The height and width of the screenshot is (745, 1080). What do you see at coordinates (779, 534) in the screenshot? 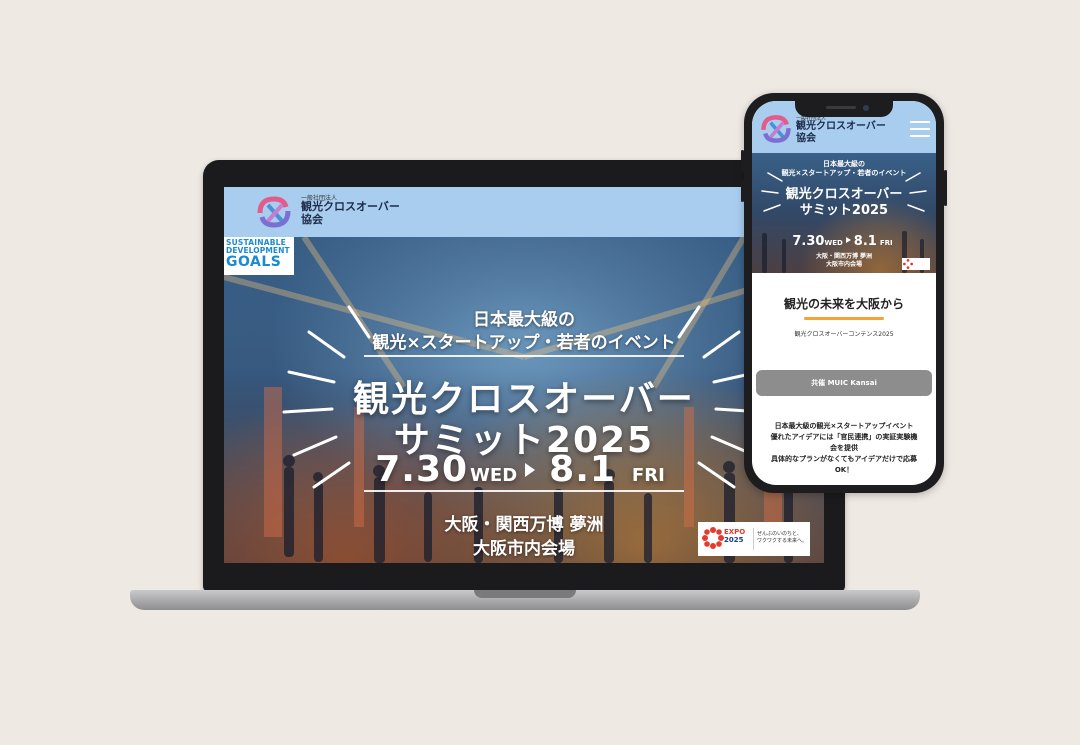
I see `expo-tagline-line1: ぜんぶのいのちと、` at bounding box center [779, 534].